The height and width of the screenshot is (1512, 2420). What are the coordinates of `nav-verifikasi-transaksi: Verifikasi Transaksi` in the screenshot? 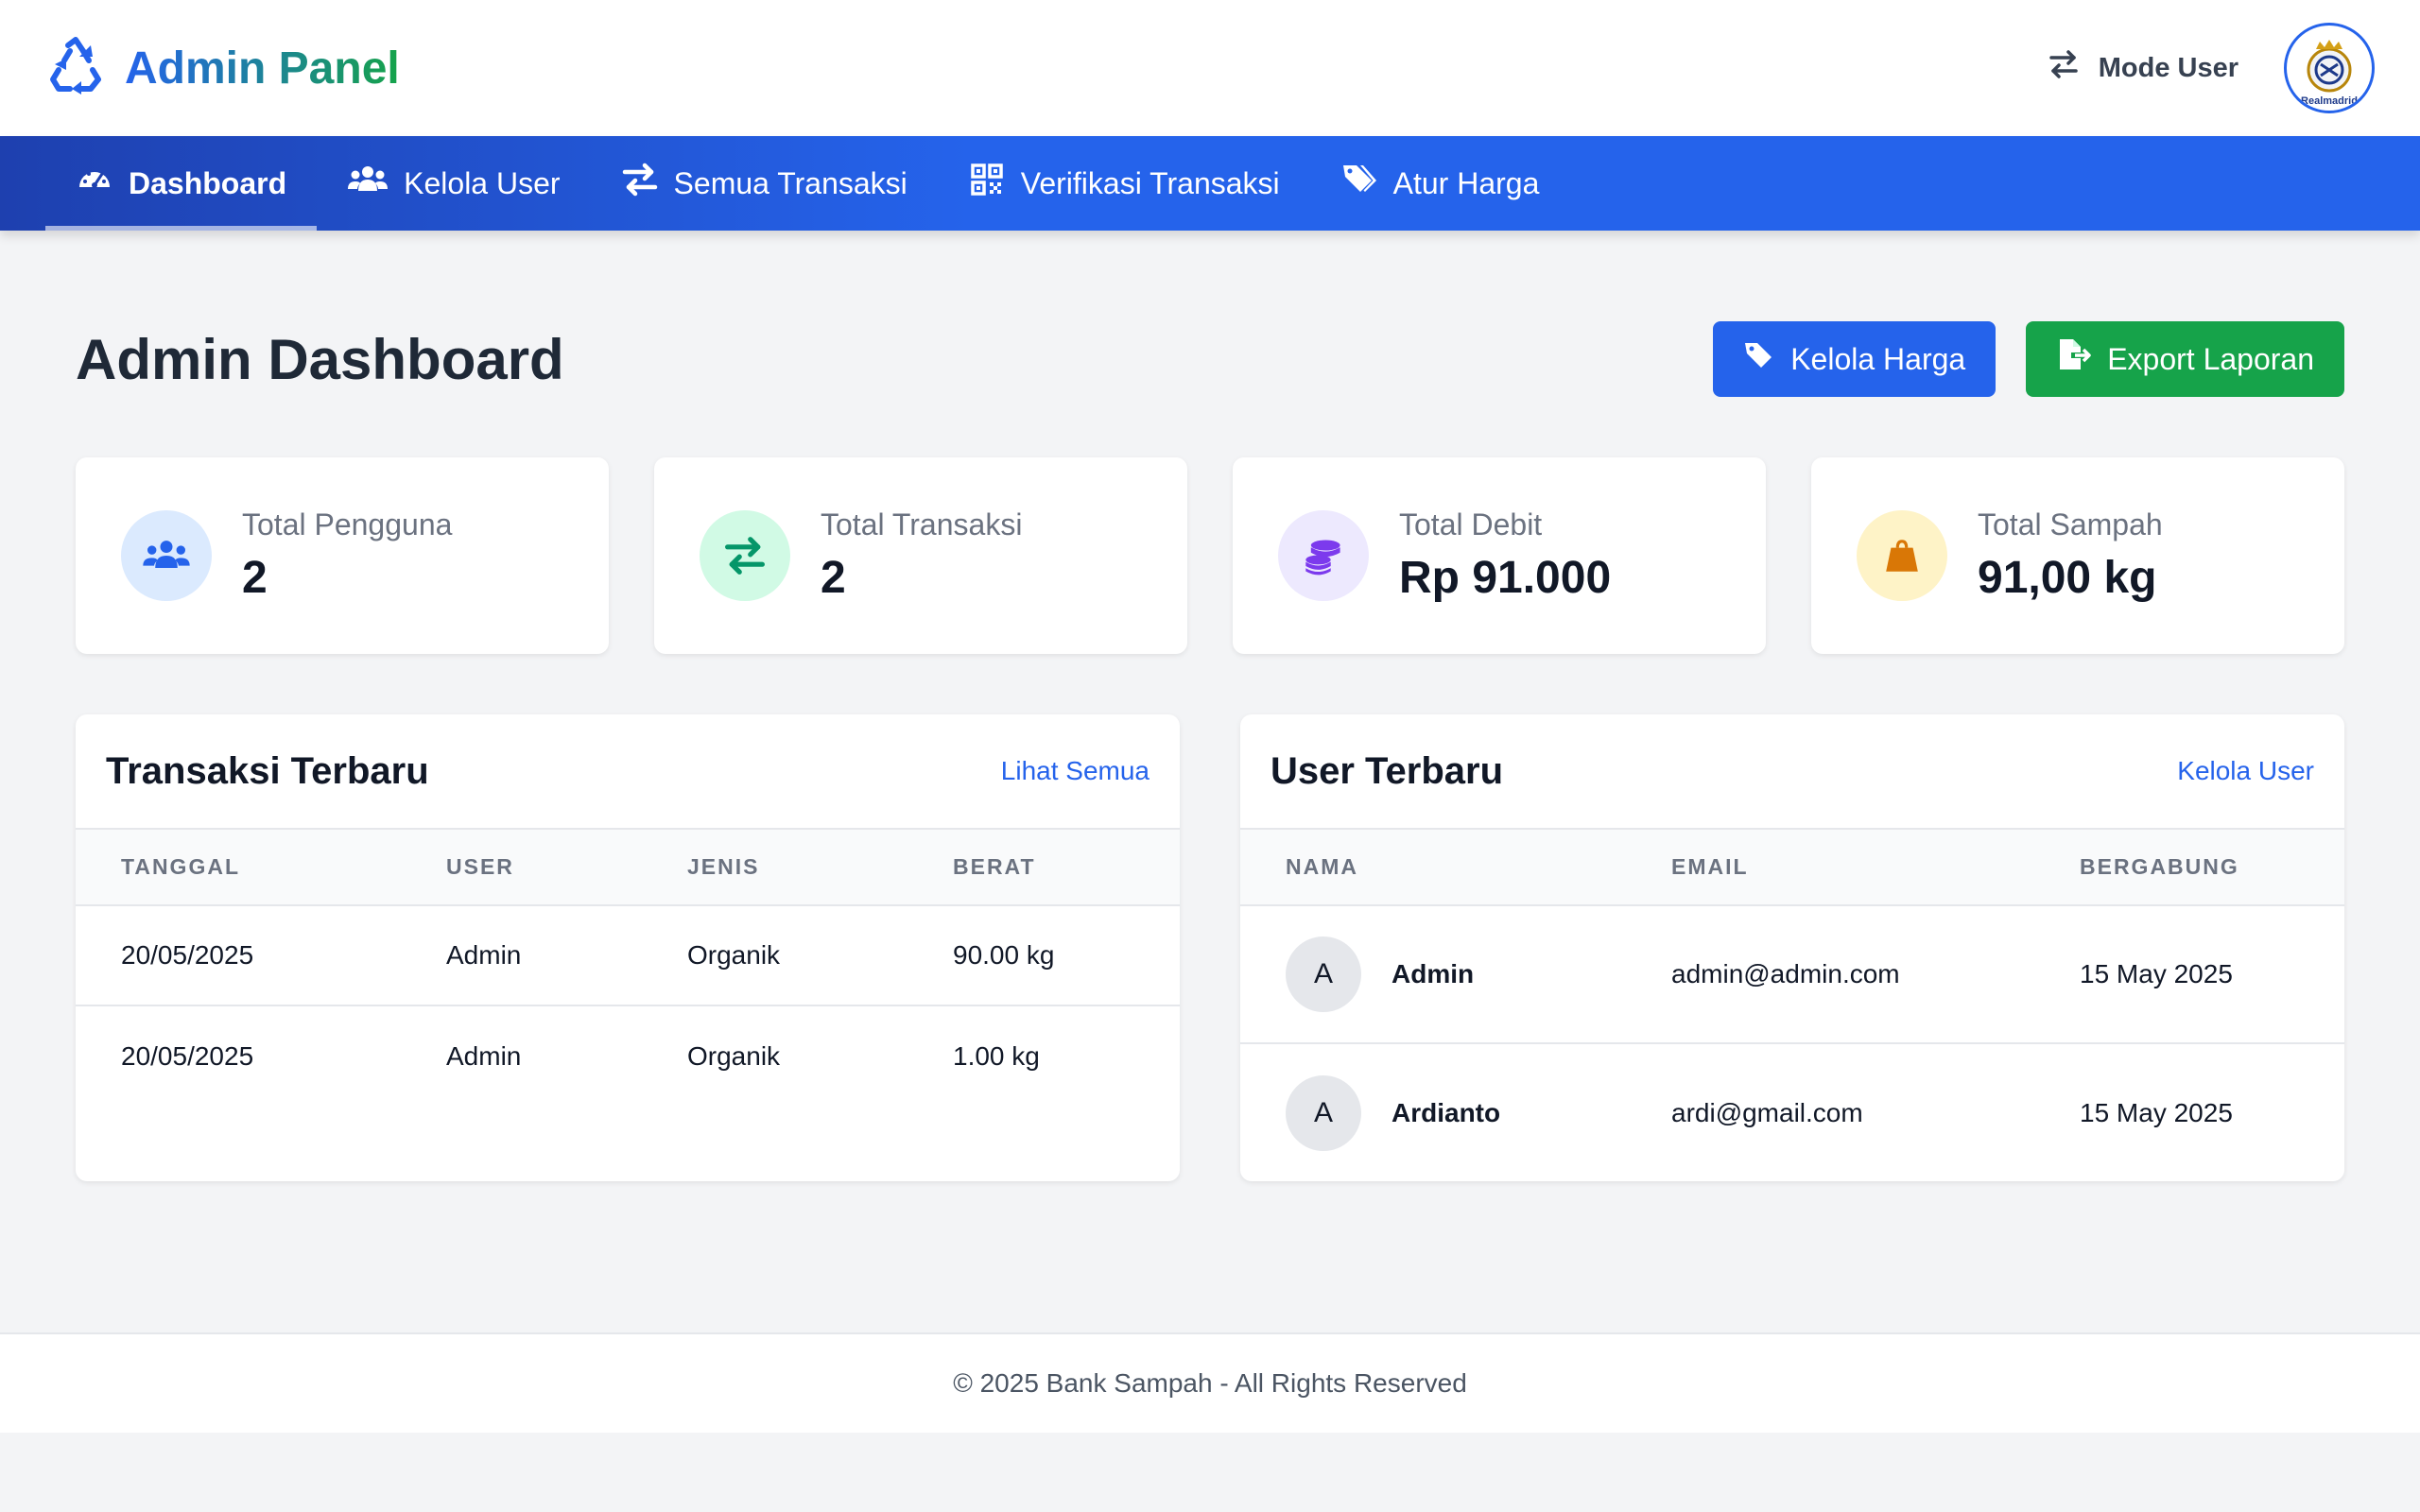 It's located at (1124, 183).